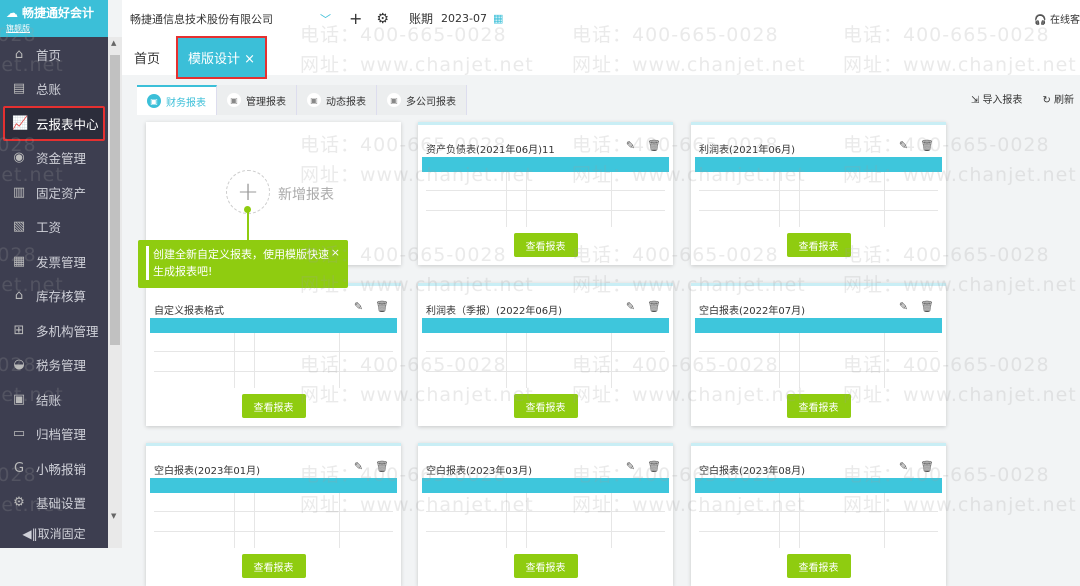  I want to click on sidebar-item: 📈 云报表中心, so click(54, 123).